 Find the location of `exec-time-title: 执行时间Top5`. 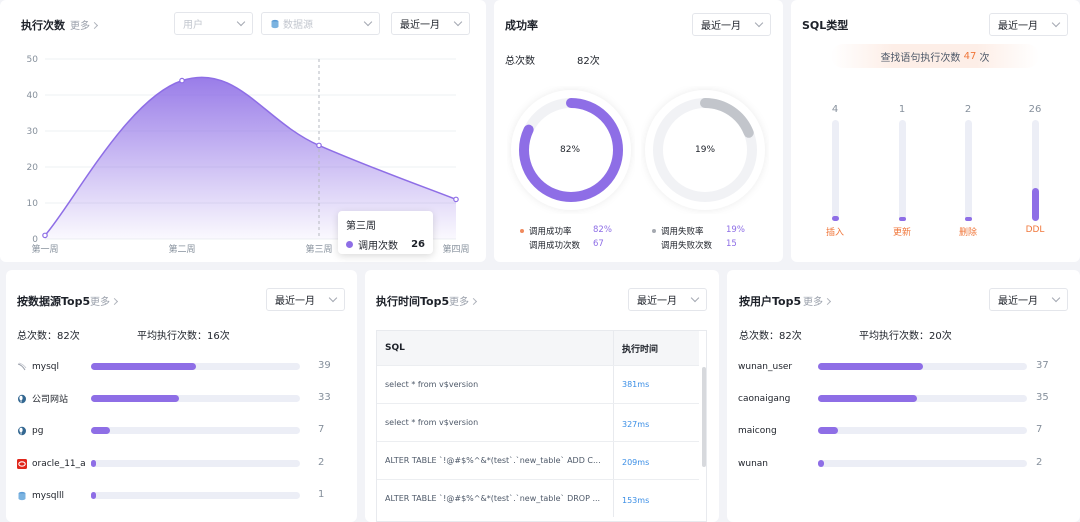

exec-time-title: 执行时间Top5 is located at coordinates (413, 301).